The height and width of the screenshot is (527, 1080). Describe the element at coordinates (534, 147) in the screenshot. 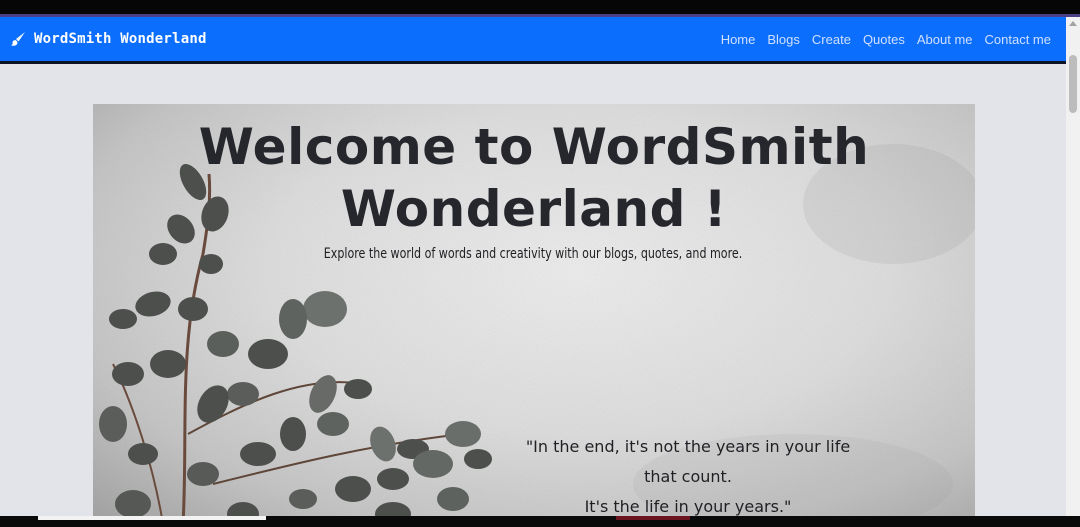

I see `hero-title-line-1: Welcome to WordSmith` at that location.